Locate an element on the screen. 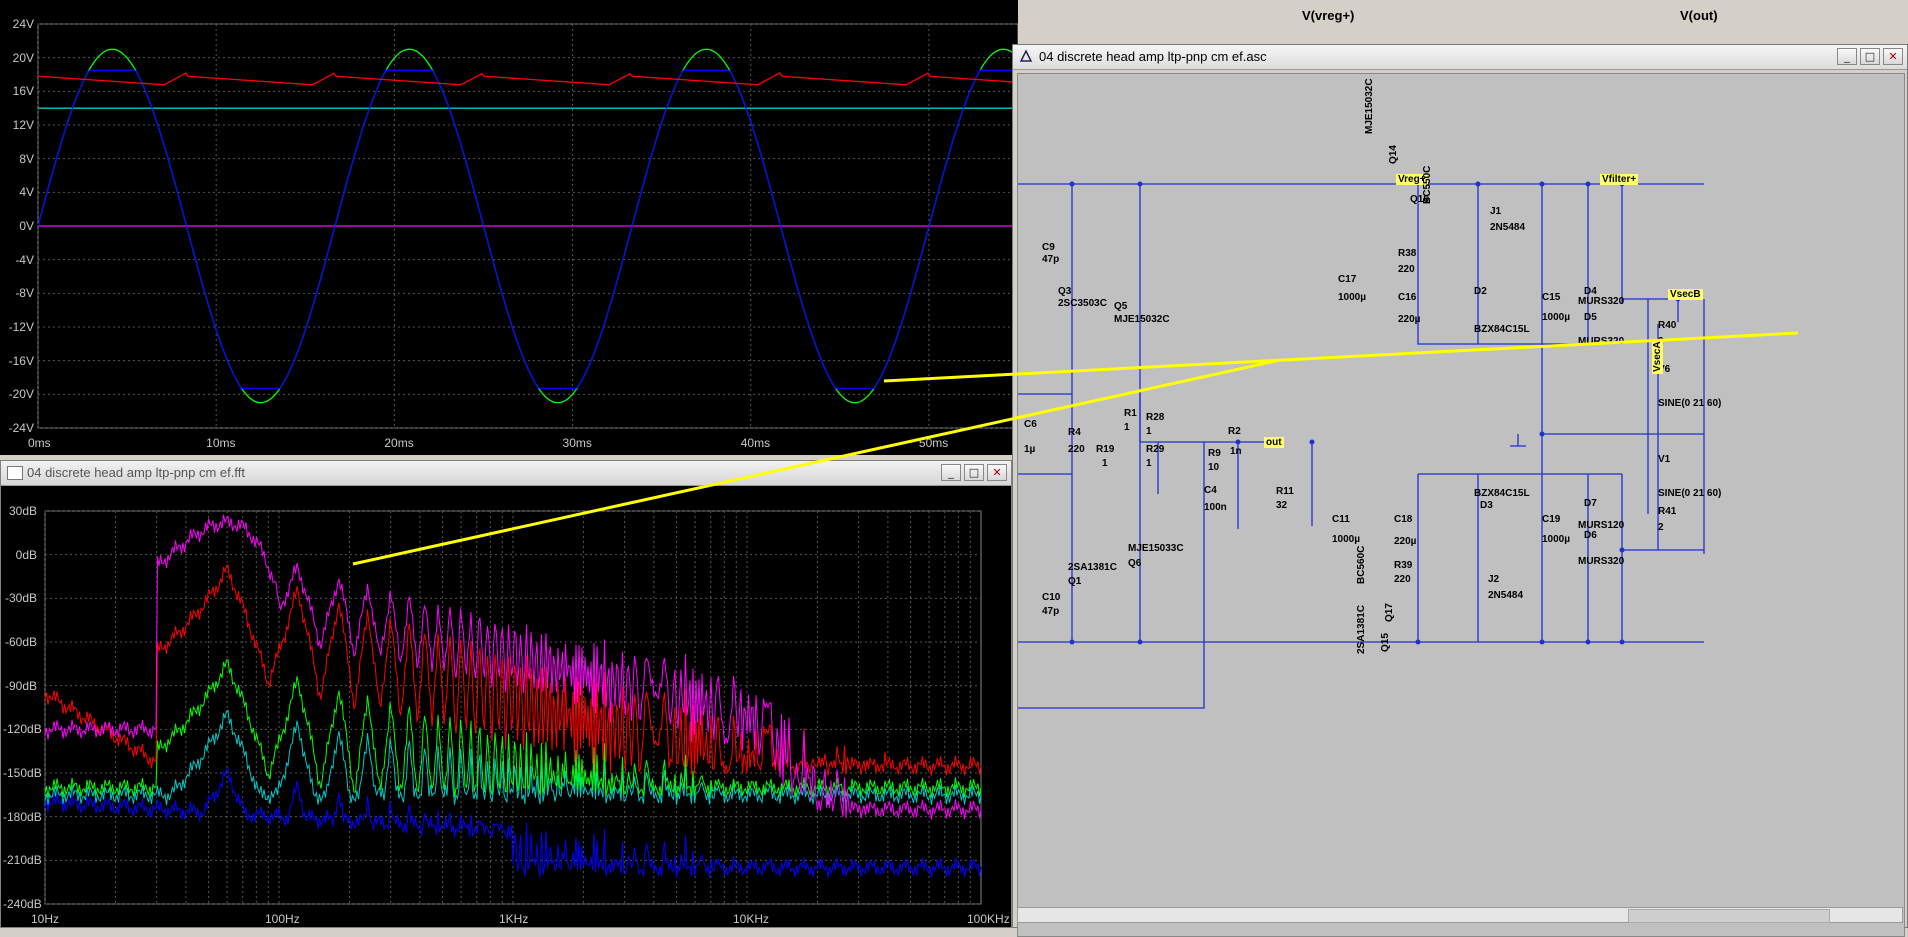  component-label-q5: Q5 is located at coordinates (1120, 306).